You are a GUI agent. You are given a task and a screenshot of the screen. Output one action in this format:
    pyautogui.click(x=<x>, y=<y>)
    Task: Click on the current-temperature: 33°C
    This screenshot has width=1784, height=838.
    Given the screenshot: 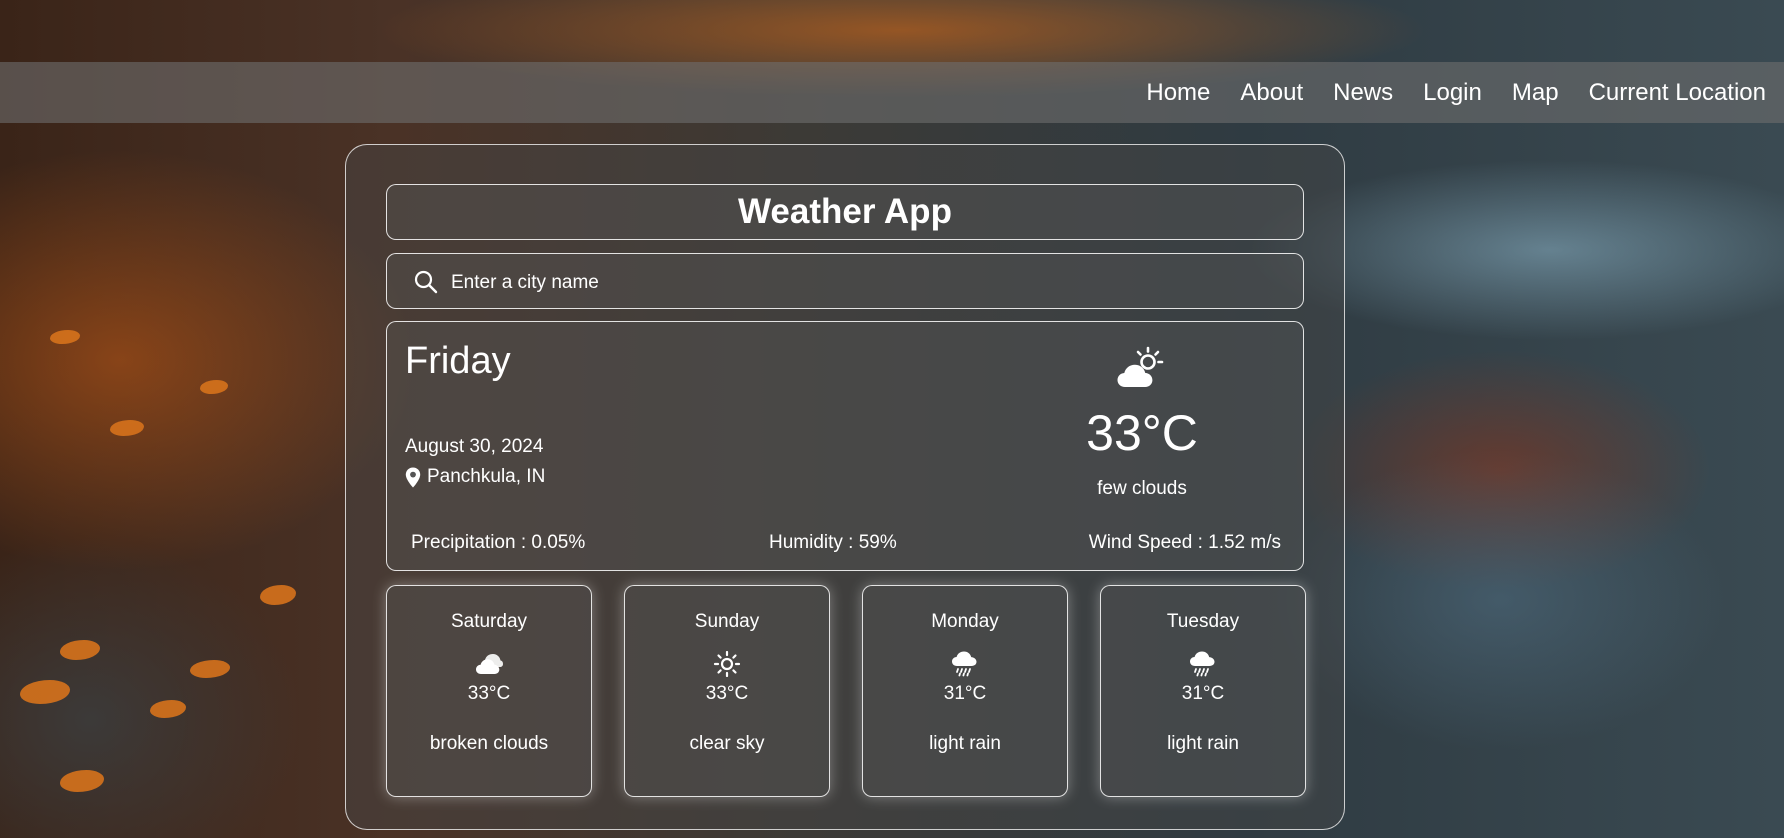 What is the action you would take?
    pyautogui.click(x=1142, y=433)
    